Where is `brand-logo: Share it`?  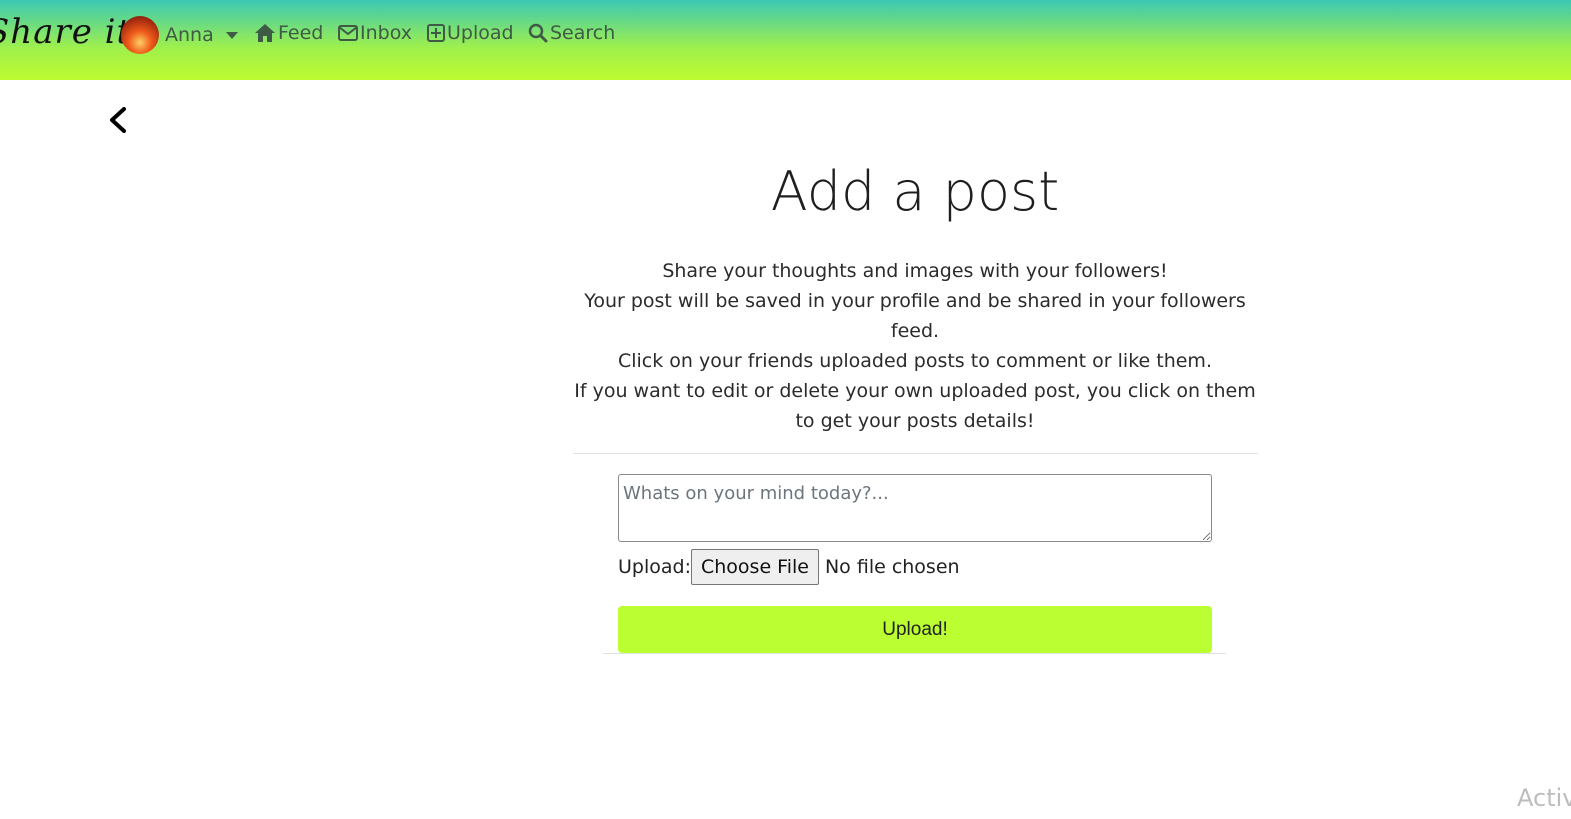
brand-logo: Share it is located at coordinates (65, 32).